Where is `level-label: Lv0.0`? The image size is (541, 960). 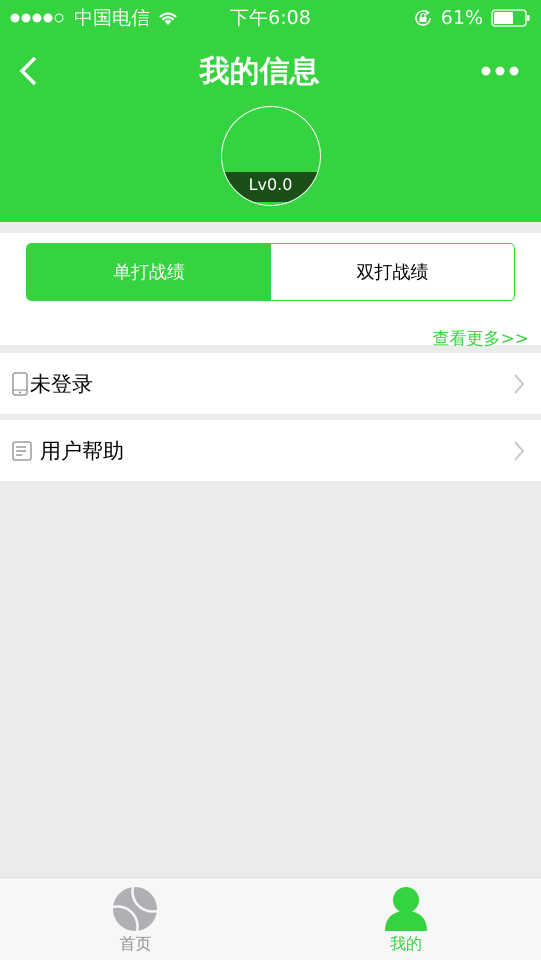 level-label: Lv0.0 is located at coordinates (270, 187).